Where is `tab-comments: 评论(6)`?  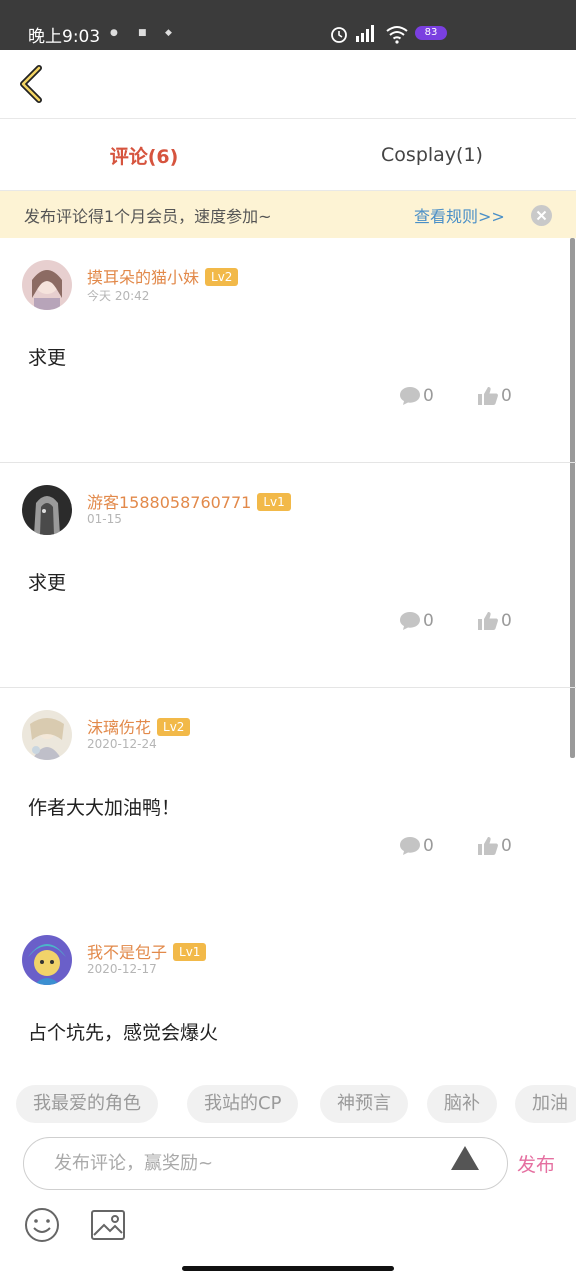
tab-comments: 评论(6) is located at coordinates (144, 155).